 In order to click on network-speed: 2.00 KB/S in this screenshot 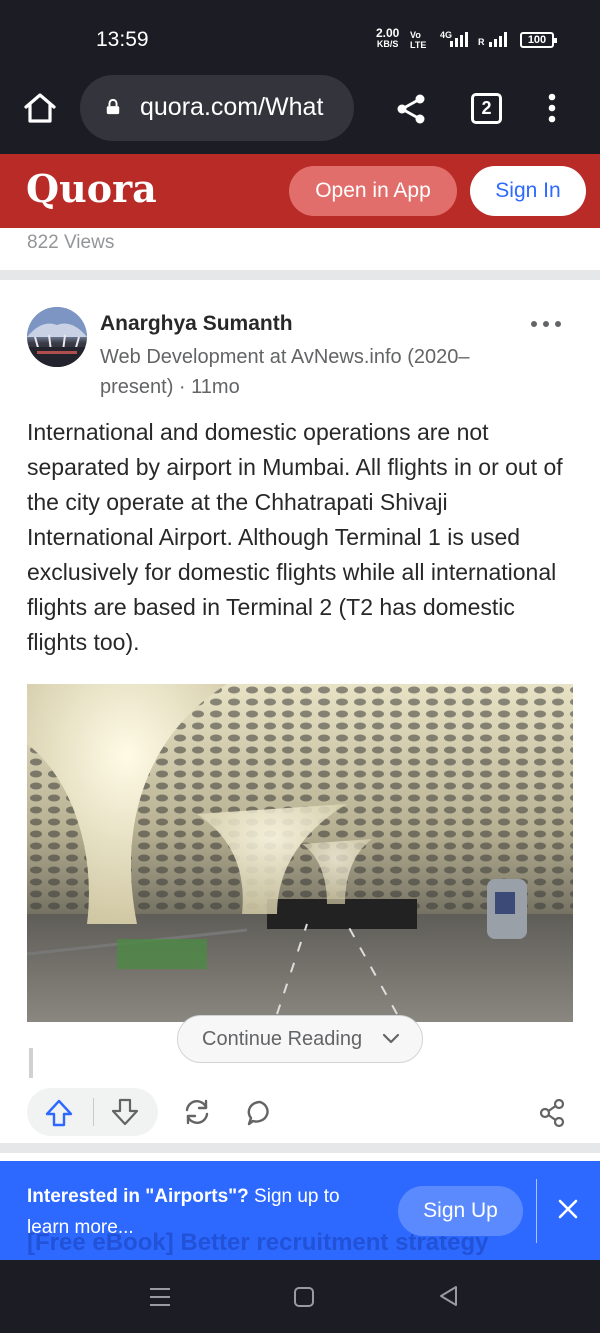, I will do `click(388, 38)`.